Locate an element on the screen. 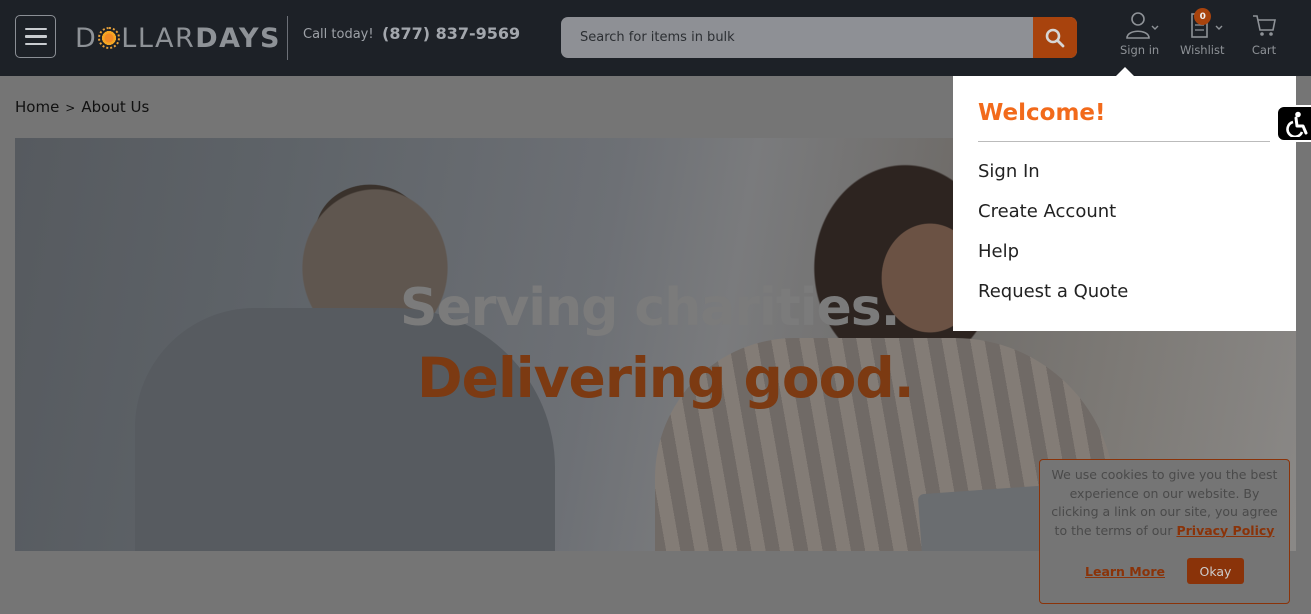 The height and width of the screenshot is (614, 1311). hamburger-menu-button is located at coordinates (35, 36).